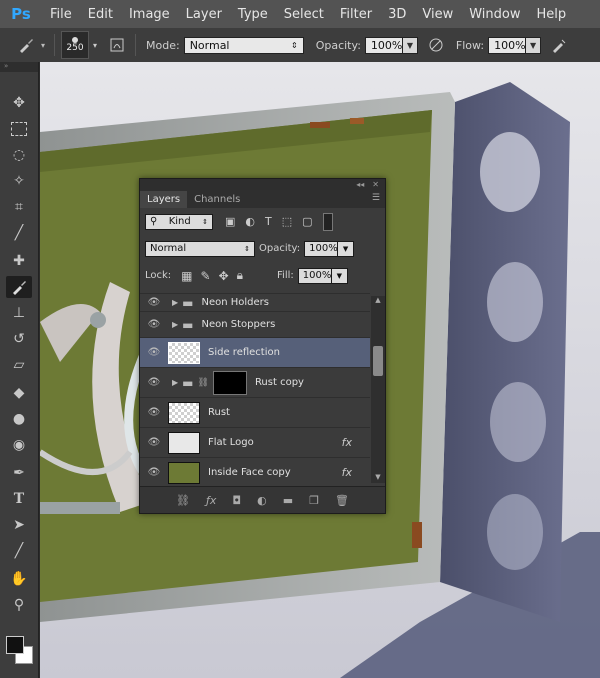 Image resolution: width=600 pixels, height=678 pixels. I want to click on flow-dropdown-button: ▼, so click(534, 45).